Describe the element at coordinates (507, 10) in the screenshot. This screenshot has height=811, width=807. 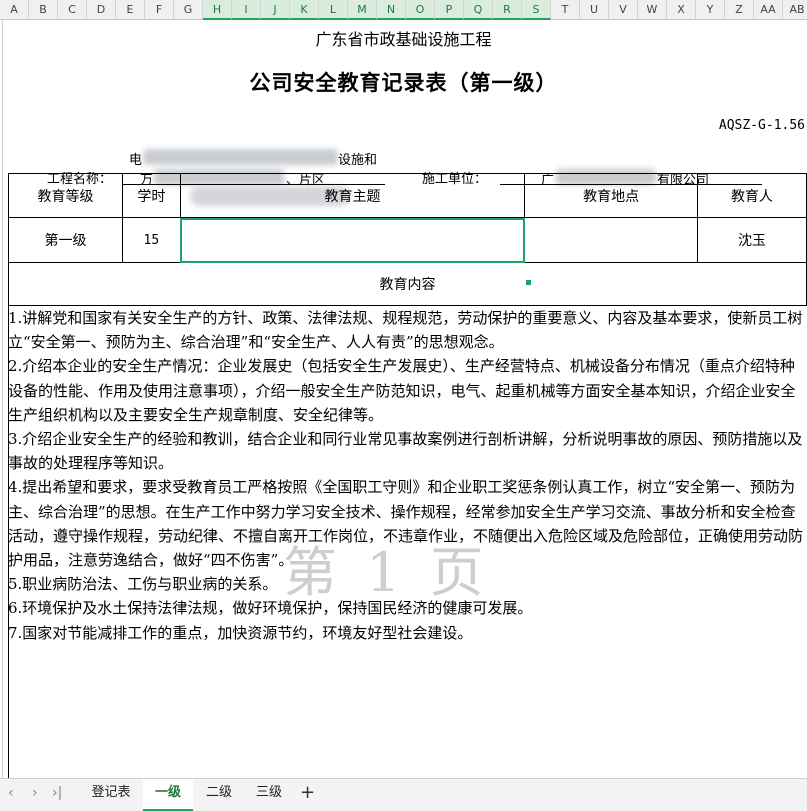
I see `column-header: R` at that location.